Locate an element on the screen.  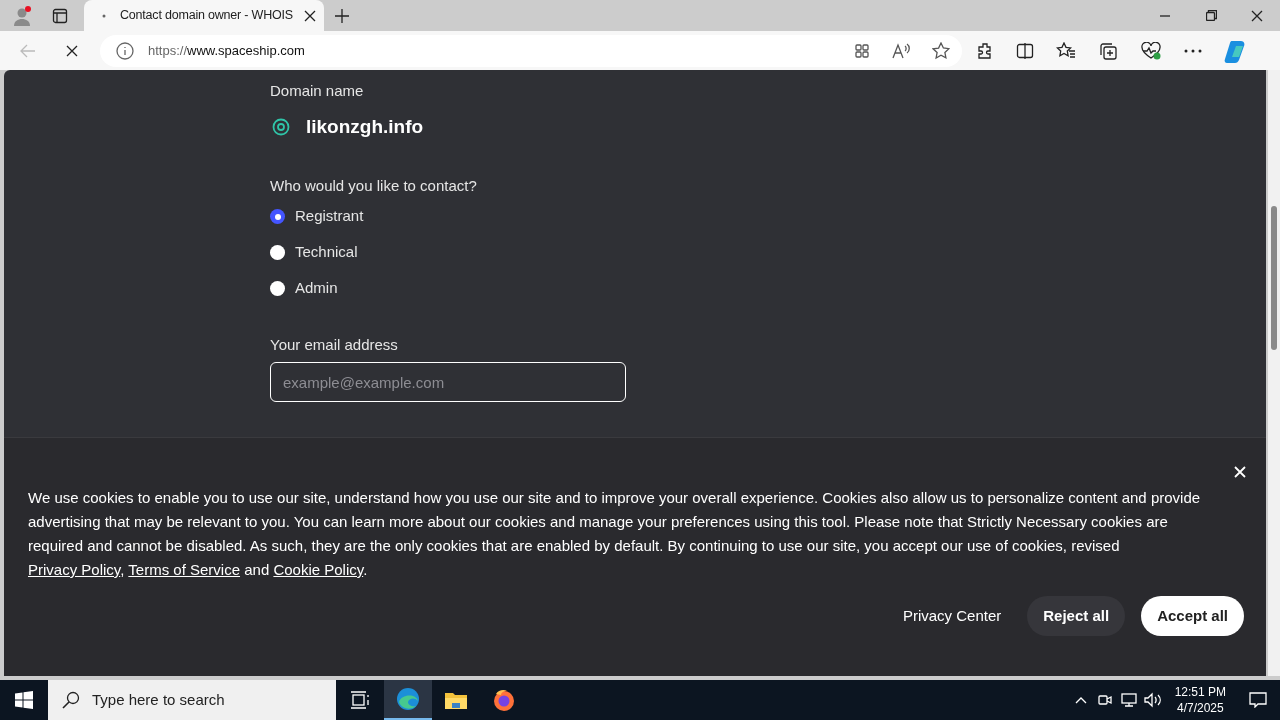
policy-link: Privacy Policy is located at coordinates (74, 569).